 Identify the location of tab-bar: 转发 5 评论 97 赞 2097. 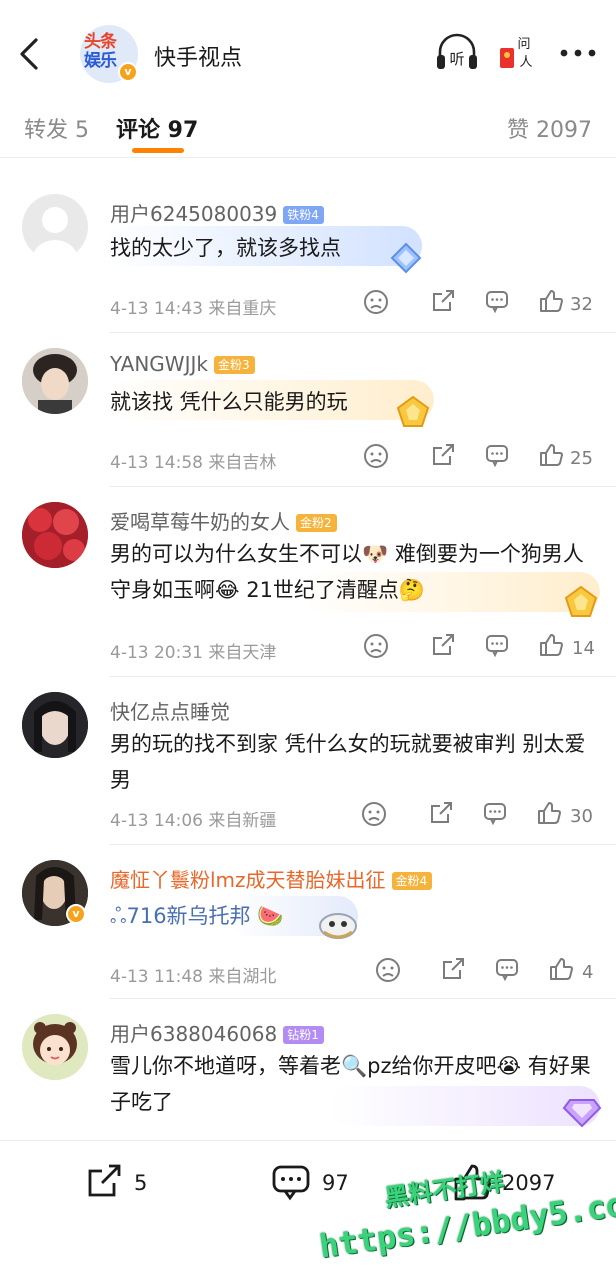
(308, 127).